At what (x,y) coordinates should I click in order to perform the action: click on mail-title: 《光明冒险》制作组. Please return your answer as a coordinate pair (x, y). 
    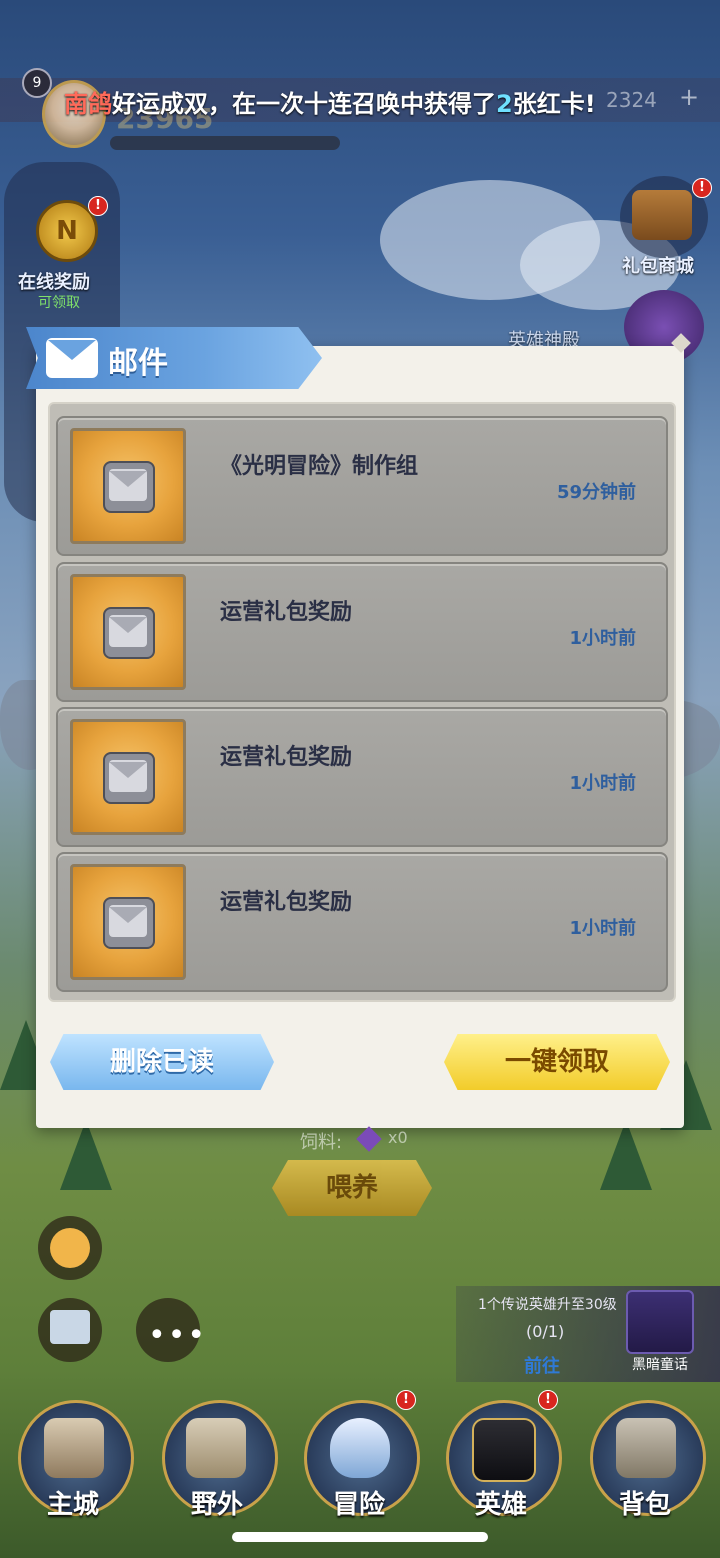
    Looking at the image, I should click on (319, 466).